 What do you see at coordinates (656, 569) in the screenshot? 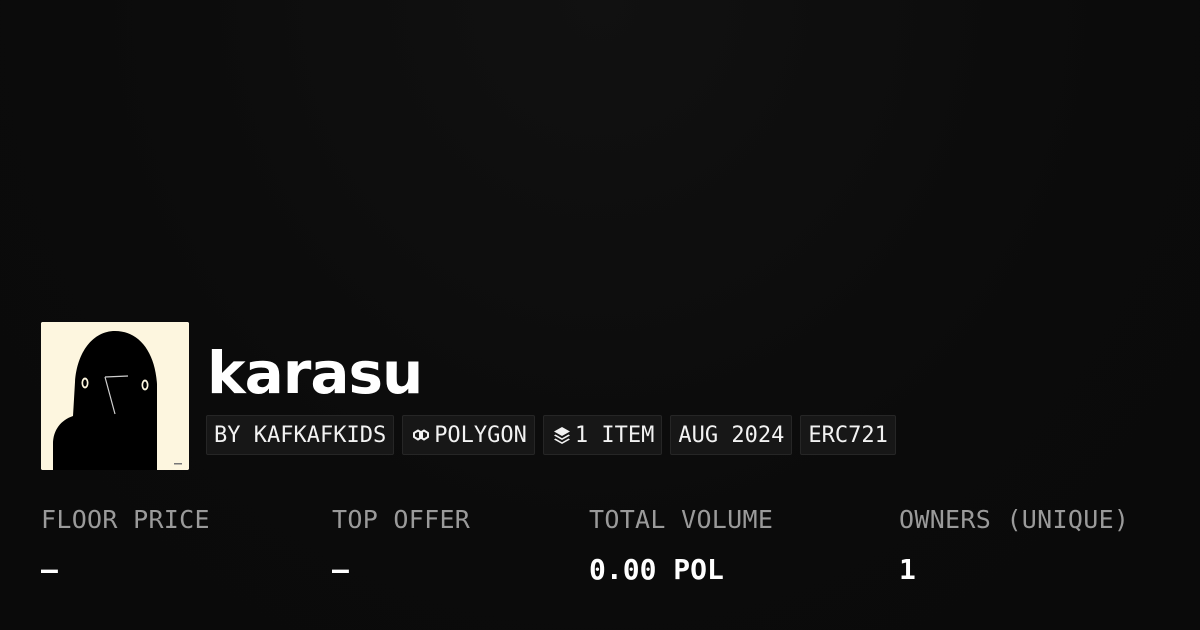
I see `total-volume-value: 0.00 POL` at bounding box center [656, 569].